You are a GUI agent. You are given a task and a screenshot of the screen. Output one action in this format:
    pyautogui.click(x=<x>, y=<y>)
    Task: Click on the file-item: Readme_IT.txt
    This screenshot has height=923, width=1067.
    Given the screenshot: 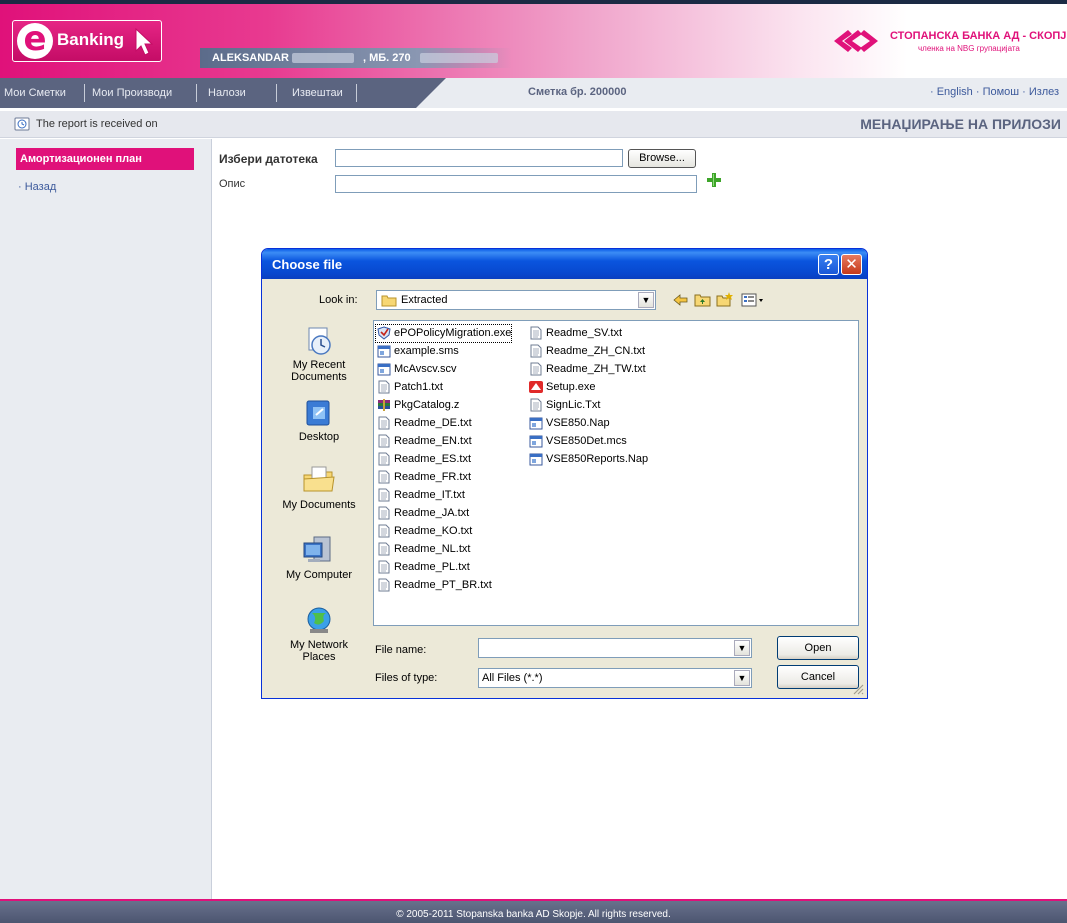 What is the action you would take?
    pyautogui.click(x=420, y=495)
    